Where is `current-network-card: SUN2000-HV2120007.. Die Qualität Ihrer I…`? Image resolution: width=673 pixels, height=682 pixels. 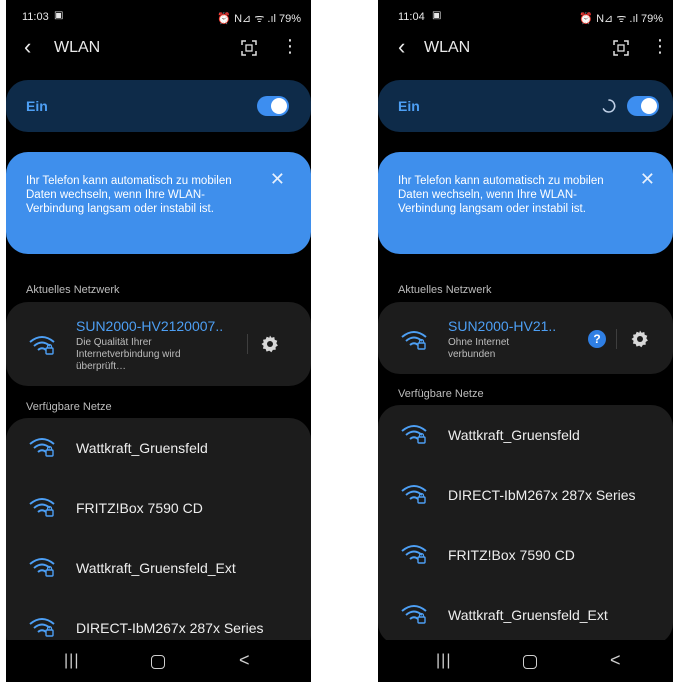 current-network-card: SUN2000-HV2120007.. Die Qualität Ihrer I… is located at coordinates (158, 344).